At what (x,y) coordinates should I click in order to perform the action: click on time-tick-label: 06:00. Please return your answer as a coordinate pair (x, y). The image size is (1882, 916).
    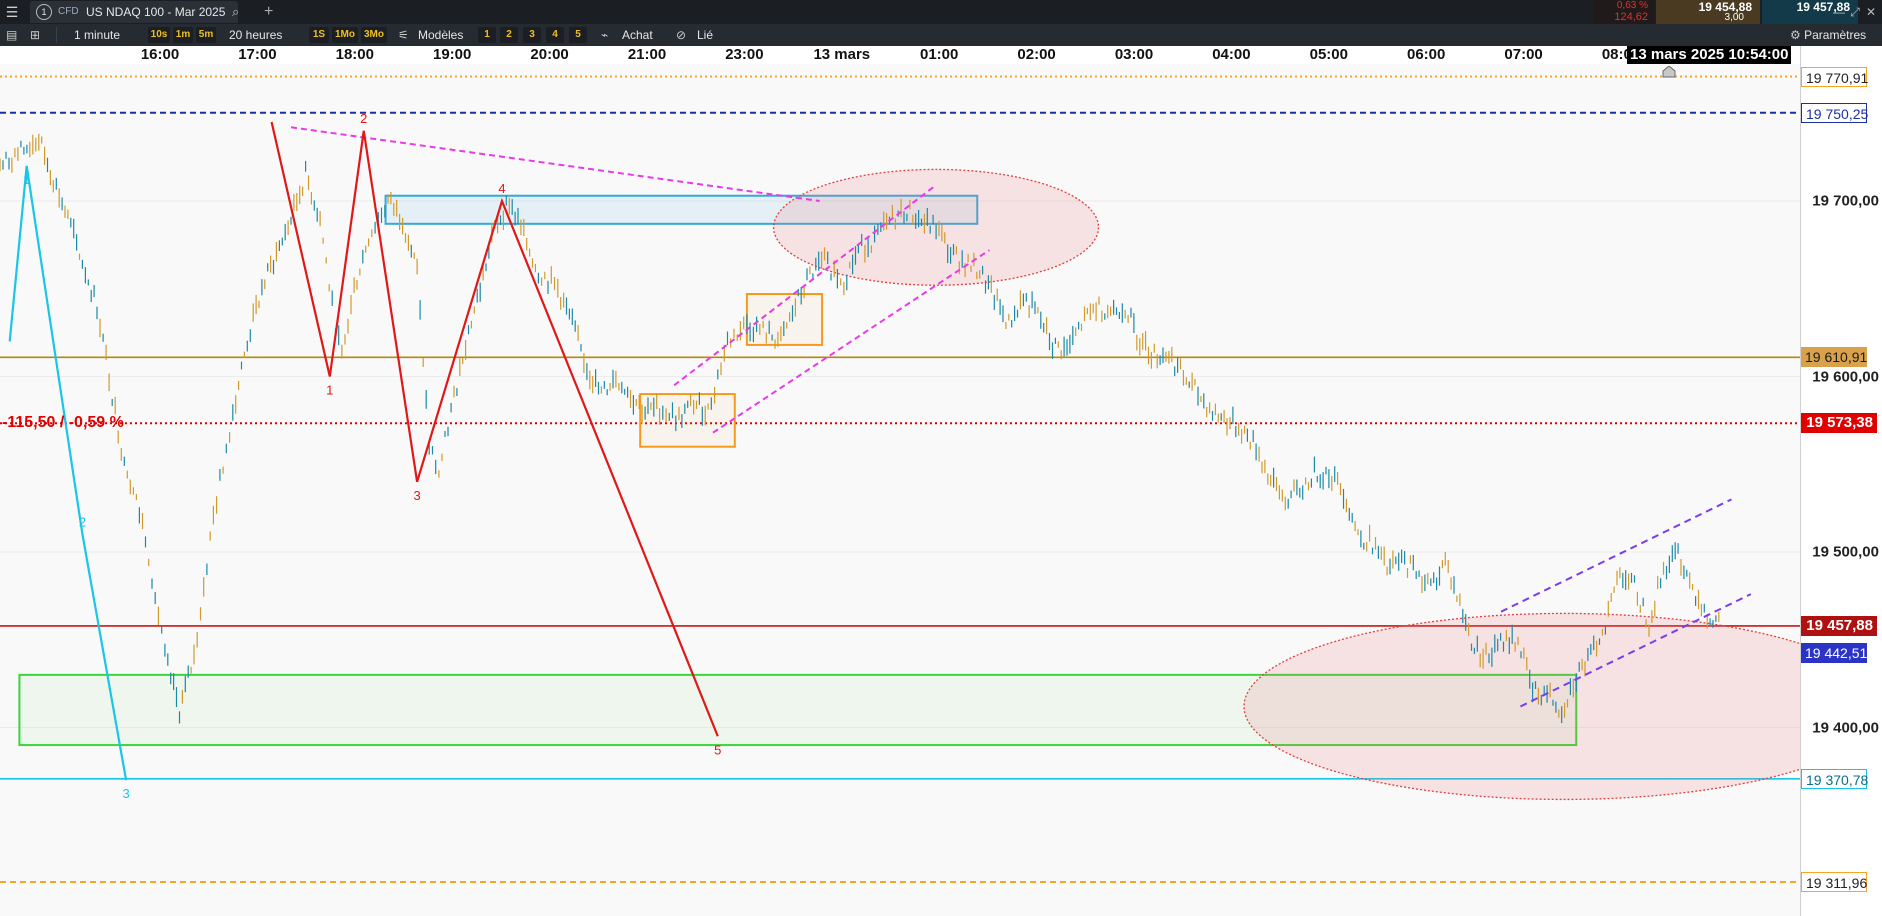
    Looking at the image, I should click on (1426, 54).